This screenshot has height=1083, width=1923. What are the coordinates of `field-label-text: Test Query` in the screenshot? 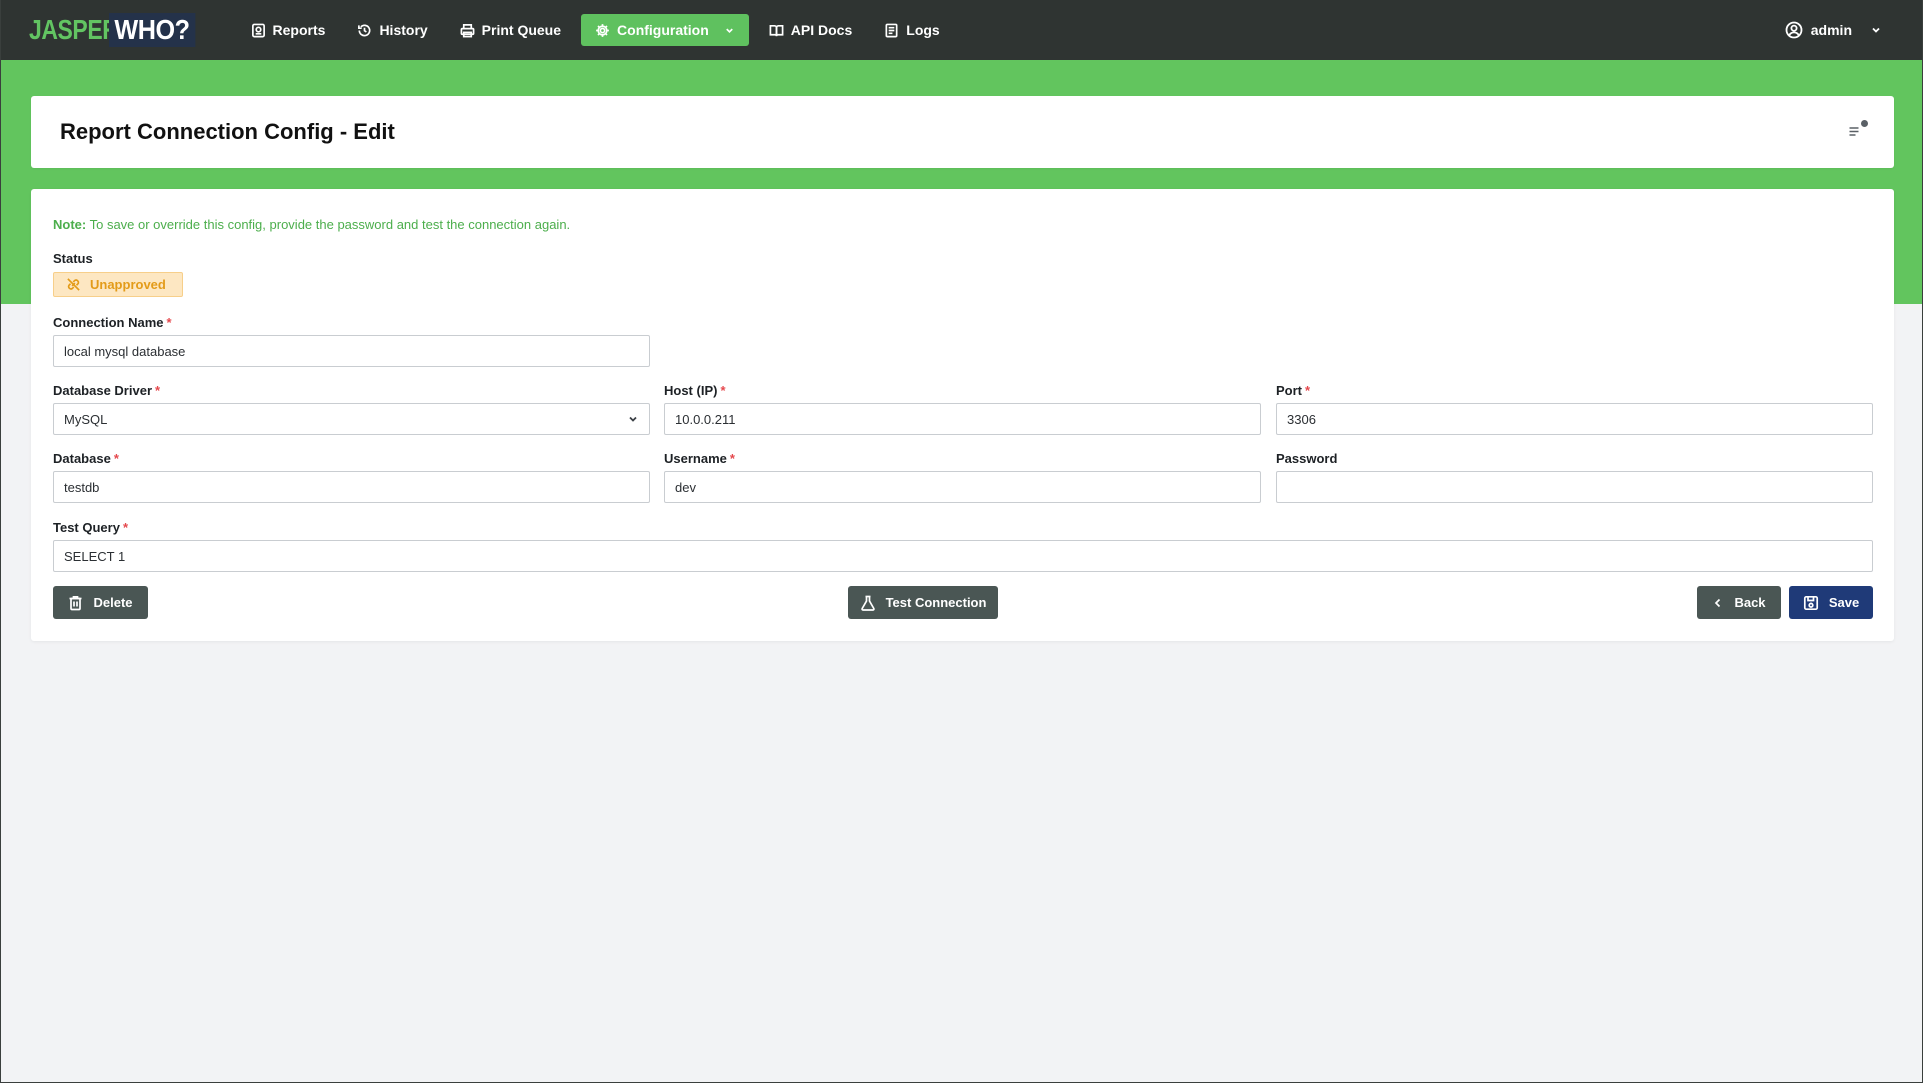 It's located at (86, 527).